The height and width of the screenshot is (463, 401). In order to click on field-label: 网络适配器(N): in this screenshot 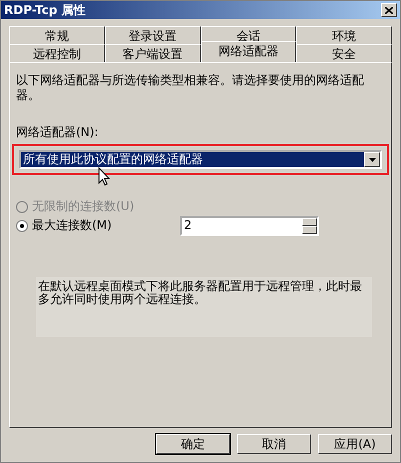, I will do `click(58, 132)`.